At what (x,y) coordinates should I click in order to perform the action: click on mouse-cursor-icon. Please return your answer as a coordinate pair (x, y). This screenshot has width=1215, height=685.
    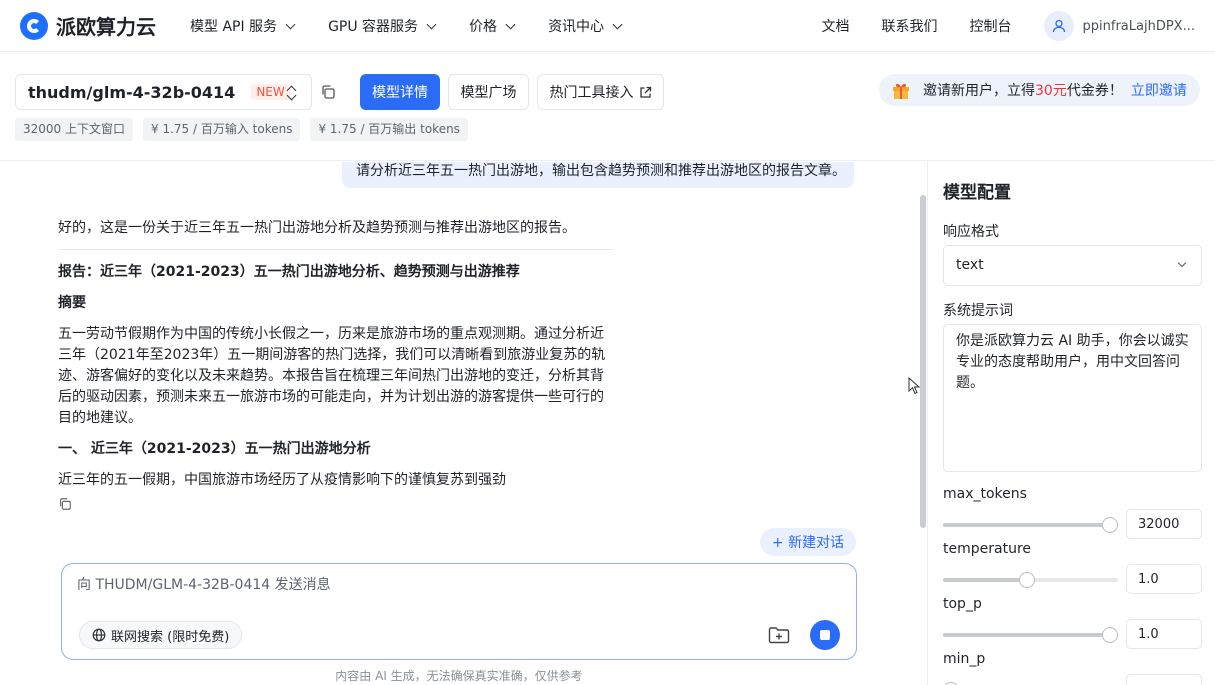
    Looking at the image, I should click on (914, 386).